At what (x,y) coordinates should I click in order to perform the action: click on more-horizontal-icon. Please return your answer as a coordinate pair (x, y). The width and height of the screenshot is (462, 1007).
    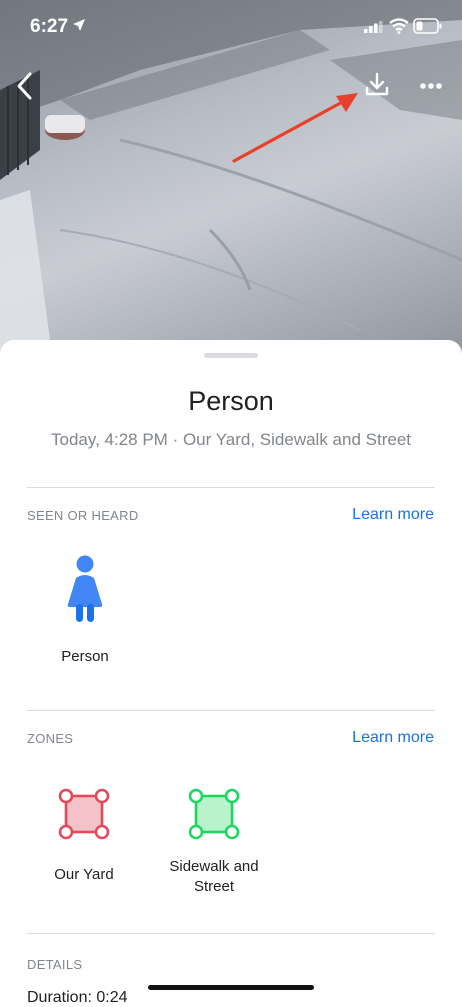
    Looking at the image, I should click on (431, 86).